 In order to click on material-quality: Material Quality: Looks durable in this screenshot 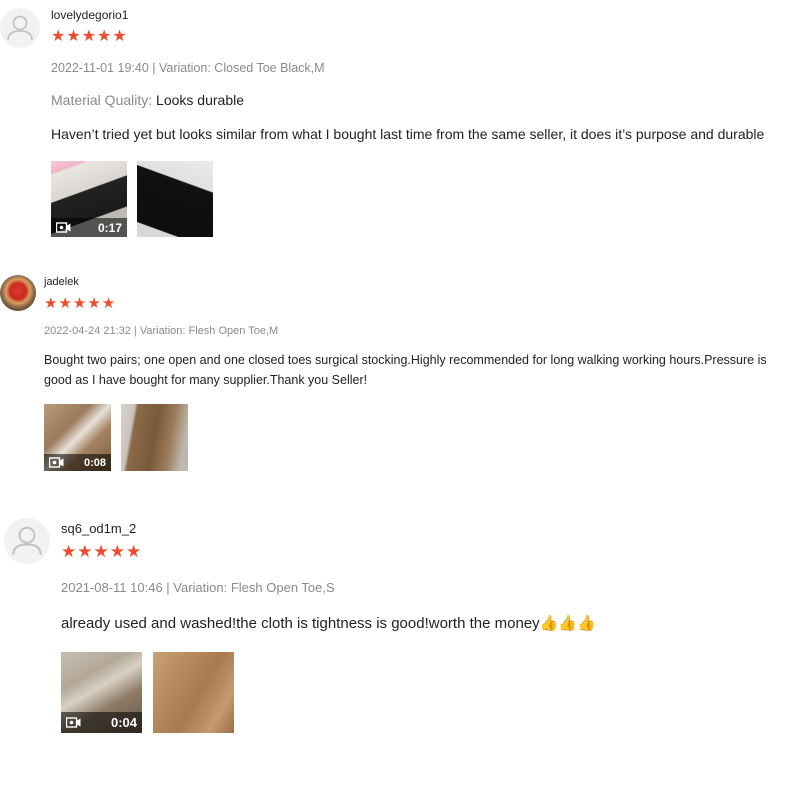, I will do `click(251, 100)`.